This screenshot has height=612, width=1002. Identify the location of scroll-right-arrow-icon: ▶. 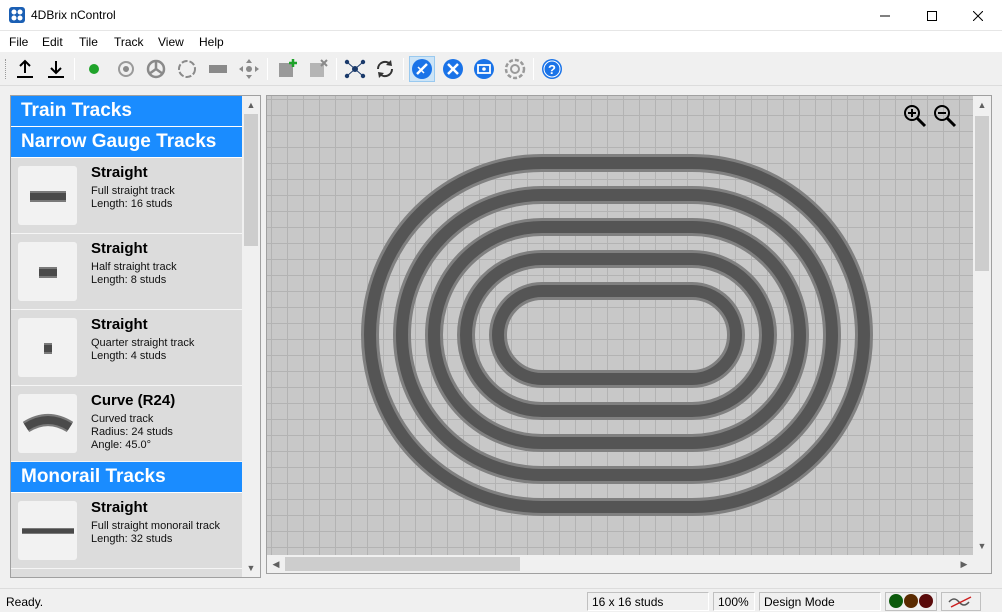
(964, 564).